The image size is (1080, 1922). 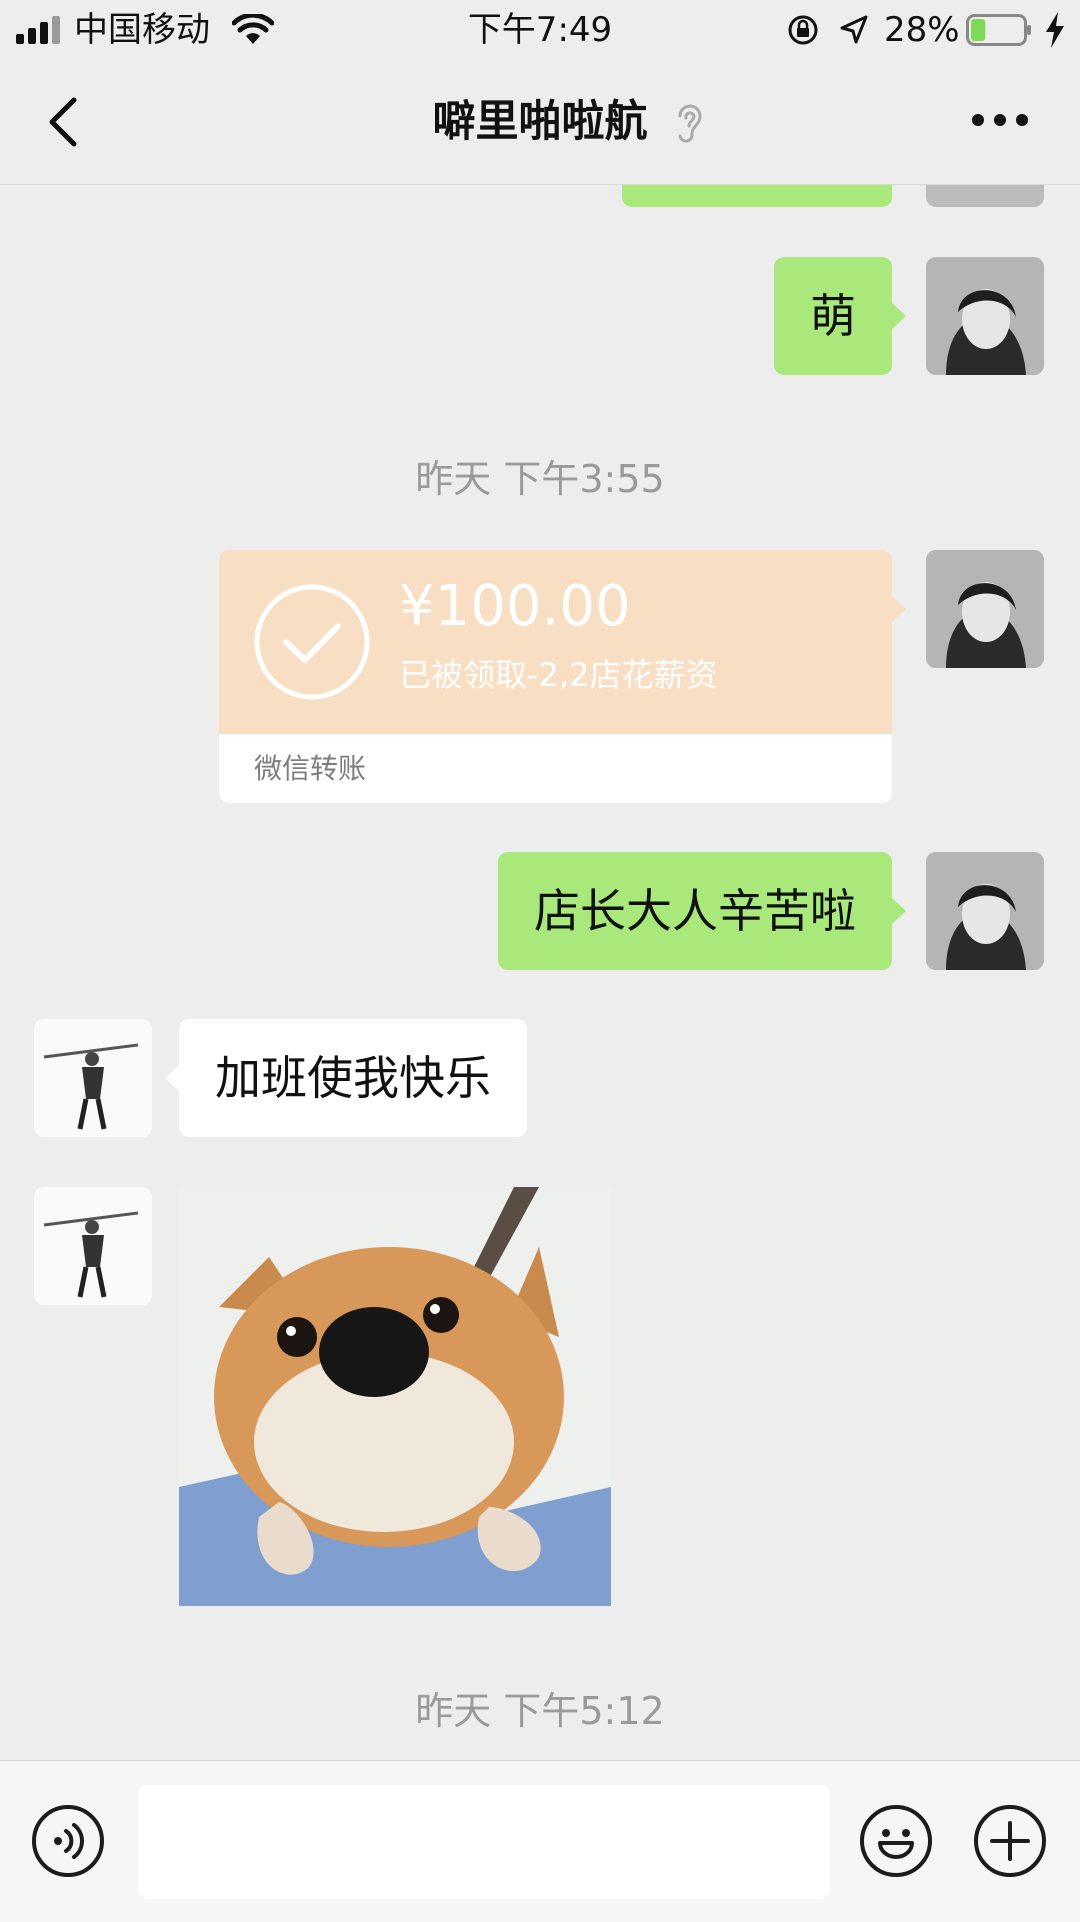 What do you see at coordinates (757, 196) in the screenshot?
I see `previous-message-bubble` at bounding box center [757, 196].